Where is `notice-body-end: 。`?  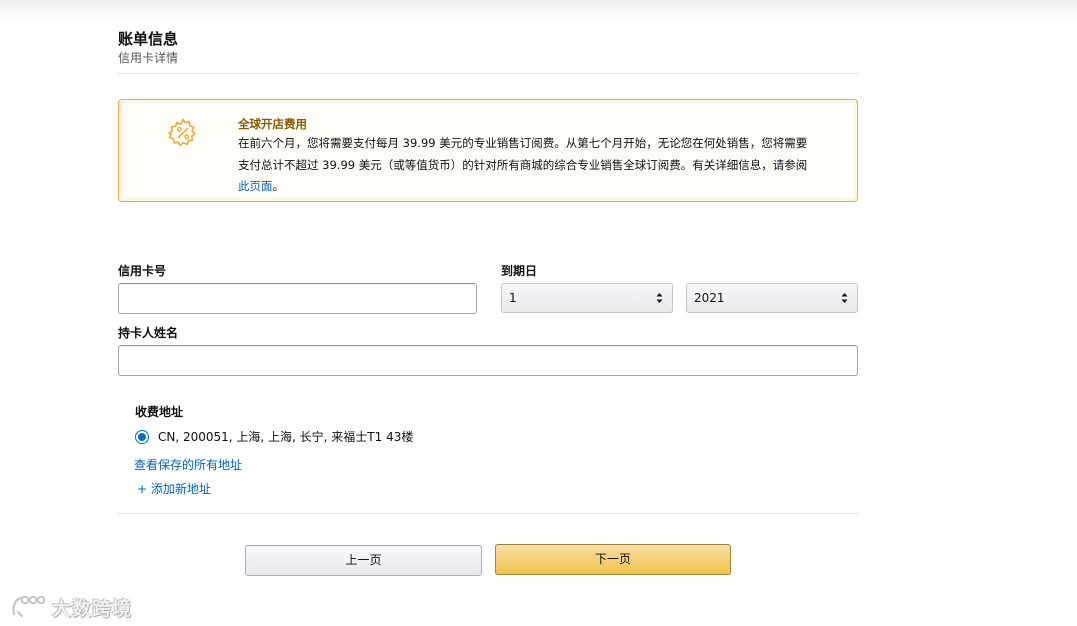
notice-body-end: 。 is located at coordinates (278, 186).